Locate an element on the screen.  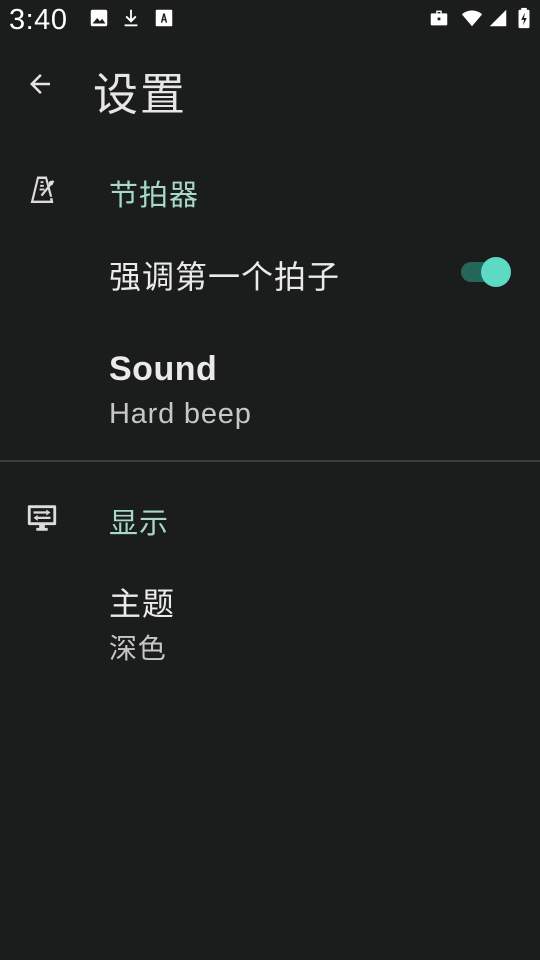
pref-summary-theme: 深色 is located at coordinates (138, 648).